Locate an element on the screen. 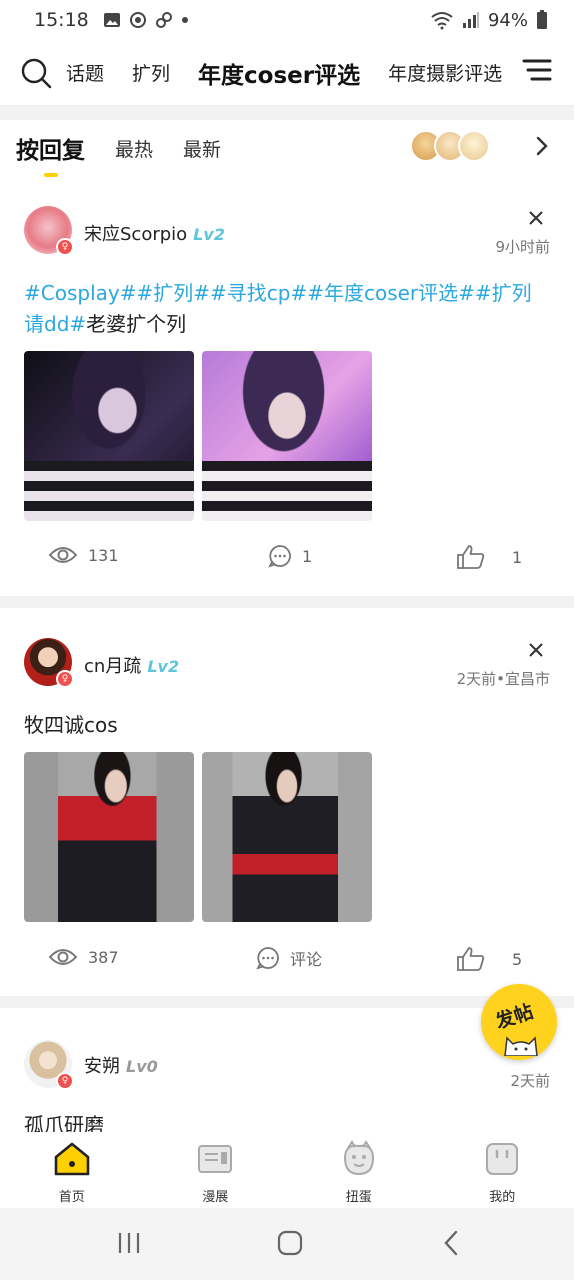  menu-icon is located at coordinates (537, 70).